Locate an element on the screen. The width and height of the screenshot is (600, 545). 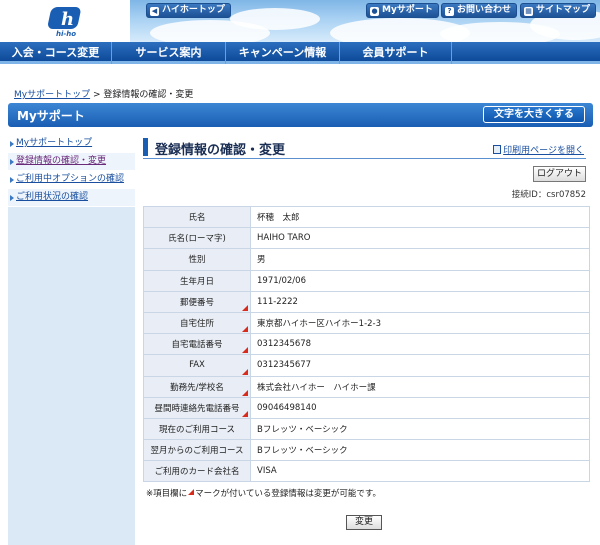
row-label: ご利用のカード会社名 is located at coordinates (197, 471).